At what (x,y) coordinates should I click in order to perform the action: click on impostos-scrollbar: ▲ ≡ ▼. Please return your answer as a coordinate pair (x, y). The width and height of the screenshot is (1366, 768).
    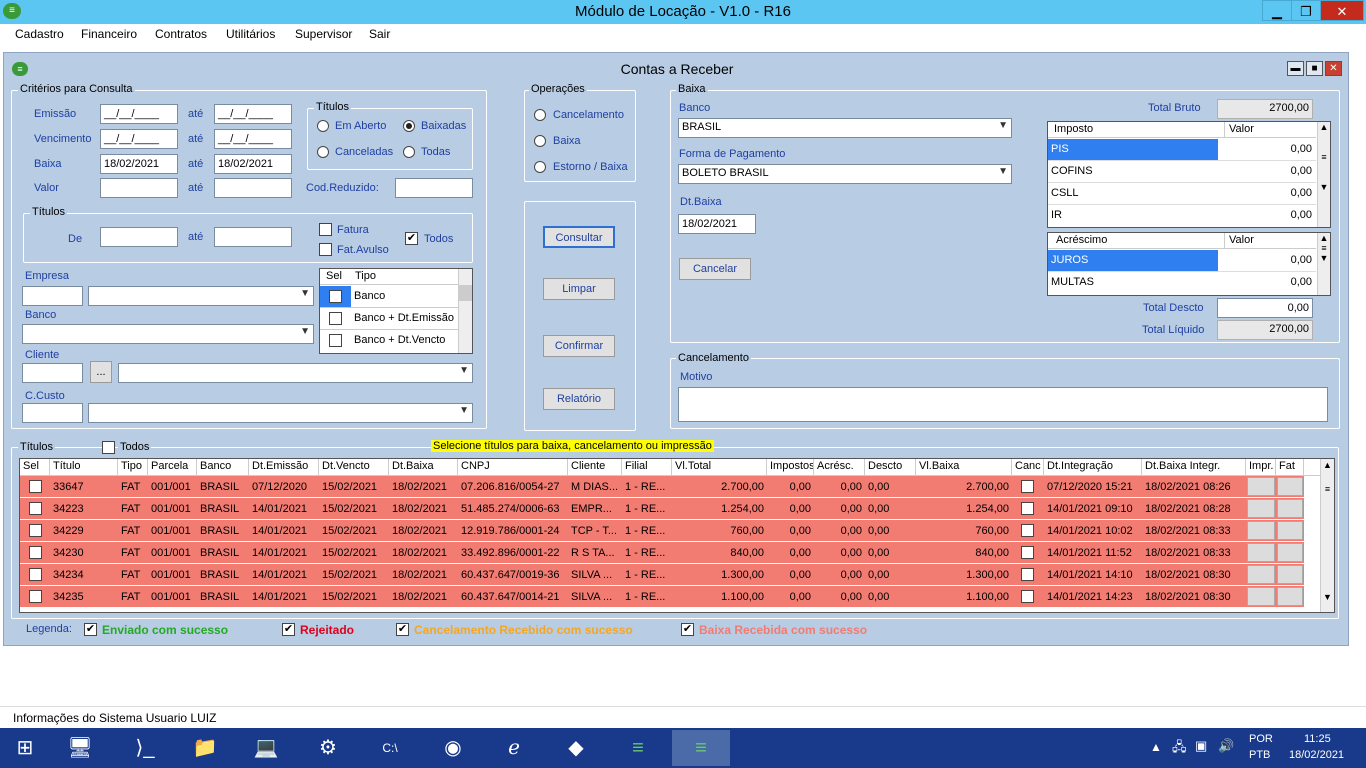
    Looking at the image, I should click on (1323, 174).